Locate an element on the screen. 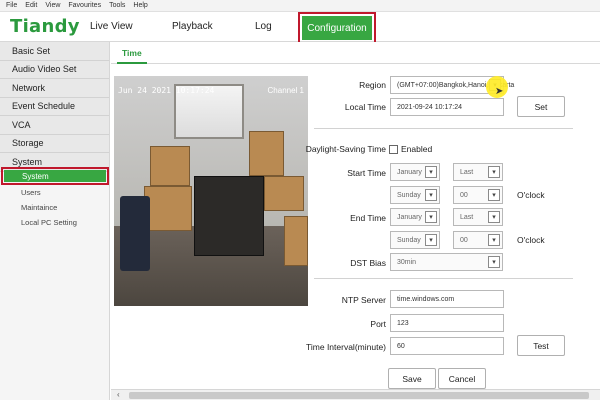 This screenshot has height=400, width=600. start-month-select: January ▾ is located at coordinates (415, 172).